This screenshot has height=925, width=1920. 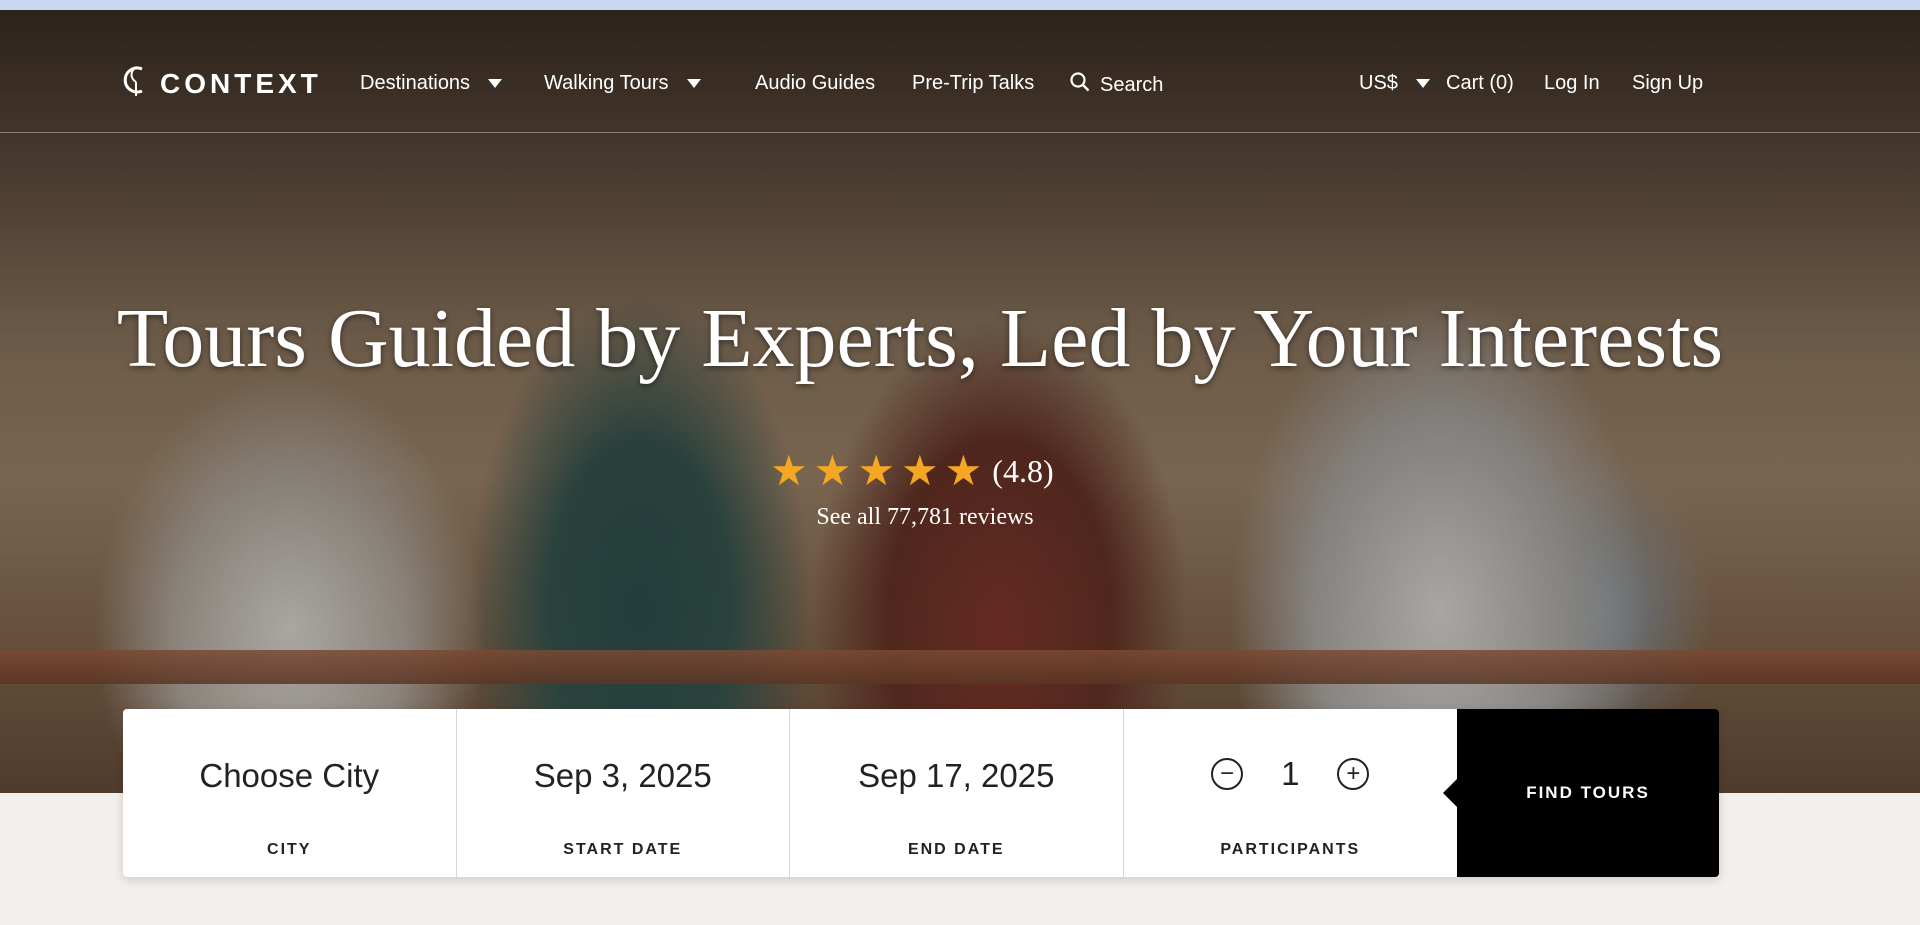 I want to click on start-date-field: Sep 3, 2025 START DATE, so click(x=623, y=793).